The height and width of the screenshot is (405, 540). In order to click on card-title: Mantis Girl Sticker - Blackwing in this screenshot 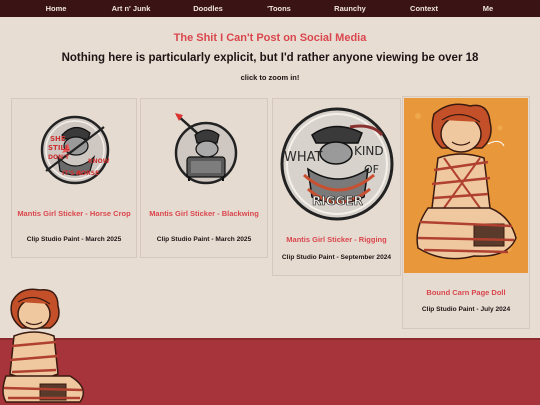, I will do `click(204, 213)`.